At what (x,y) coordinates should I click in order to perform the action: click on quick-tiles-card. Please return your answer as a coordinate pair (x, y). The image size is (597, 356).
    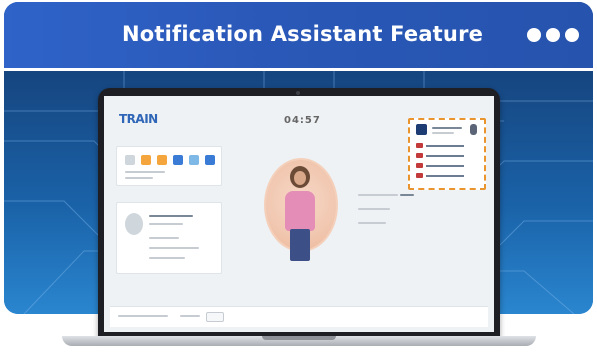
    Looking at the image, I should click on (169, 166).